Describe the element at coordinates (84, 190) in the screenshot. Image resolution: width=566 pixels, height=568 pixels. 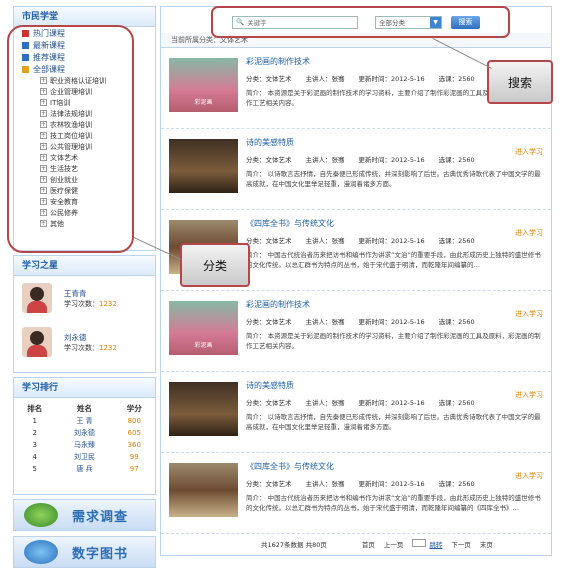
I see `sub-category-10: + 医疗保健` at that location.